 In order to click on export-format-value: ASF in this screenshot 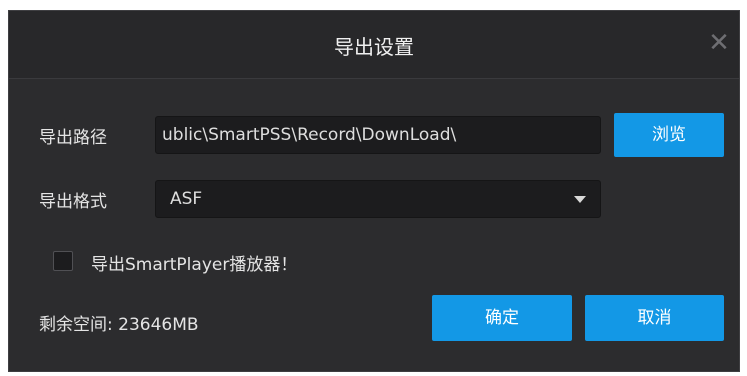, I will do `click(186, 199)`.